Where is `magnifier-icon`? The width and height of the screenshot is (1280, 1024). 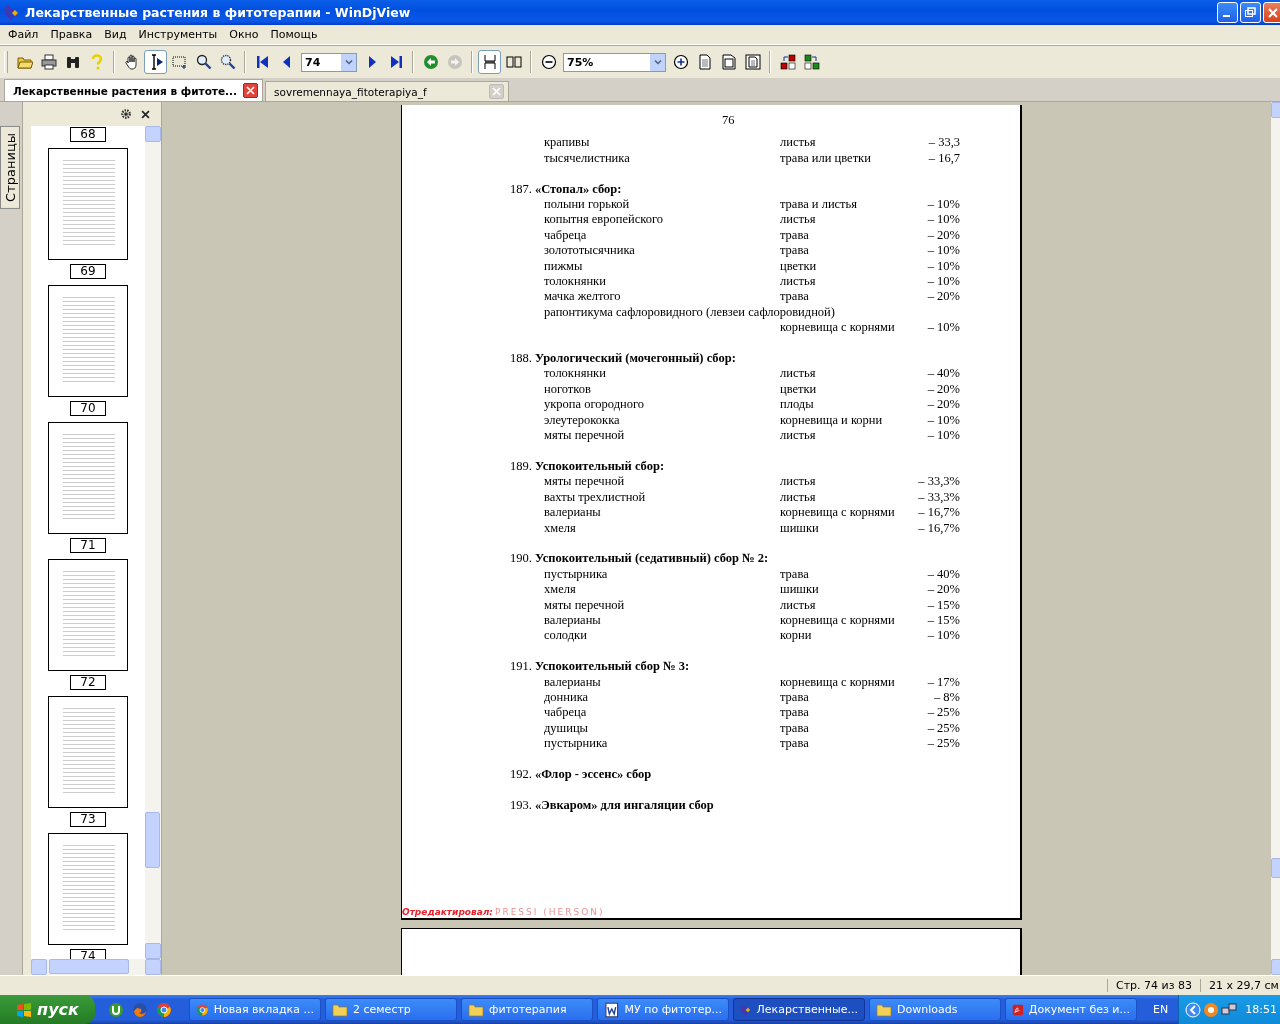
magnifier-icon is located at coordinates (203, 62).